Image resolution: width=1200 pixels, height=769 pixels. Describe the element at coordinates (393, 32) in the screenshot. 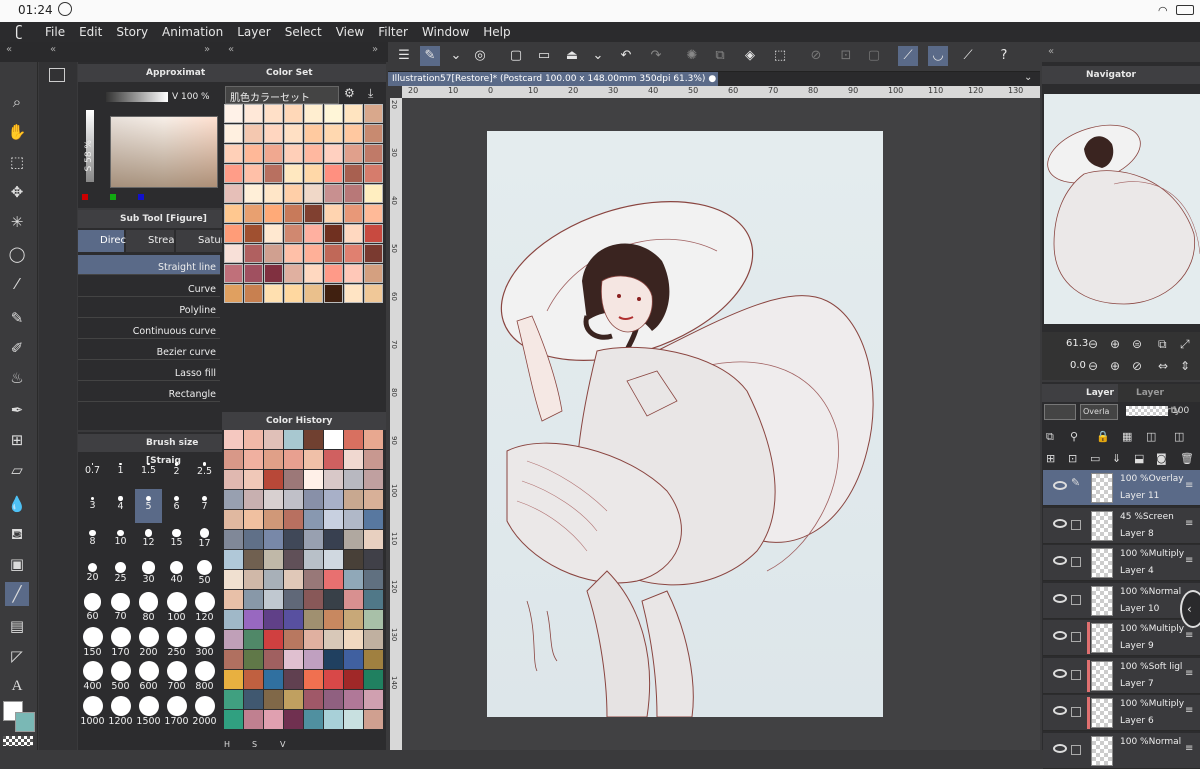

I see `menu-filter: Filter` at that location.